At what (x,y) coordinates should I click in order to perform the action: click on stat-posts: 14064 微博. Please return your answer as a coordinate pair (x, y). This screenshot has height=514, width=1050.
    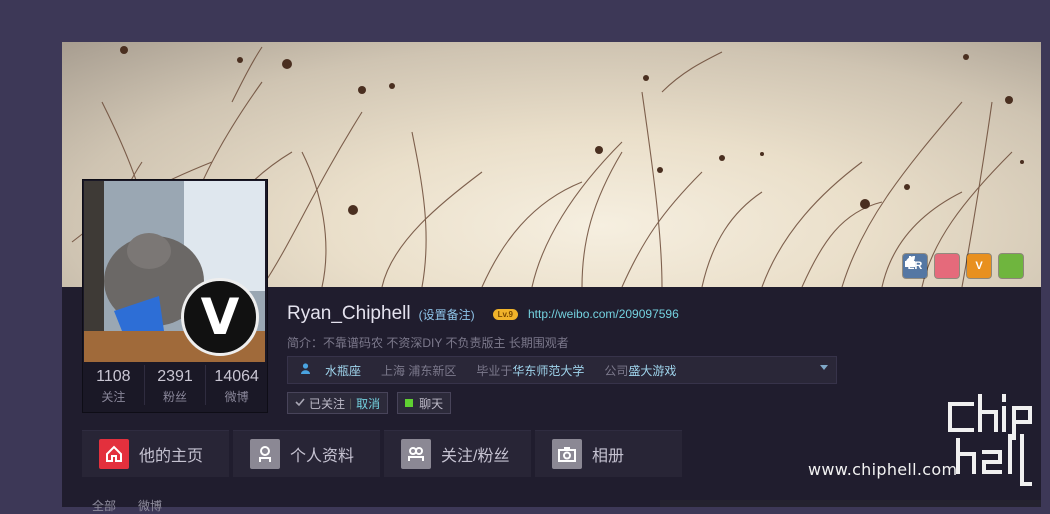
    Looking at the image, I should click on (236, 385).